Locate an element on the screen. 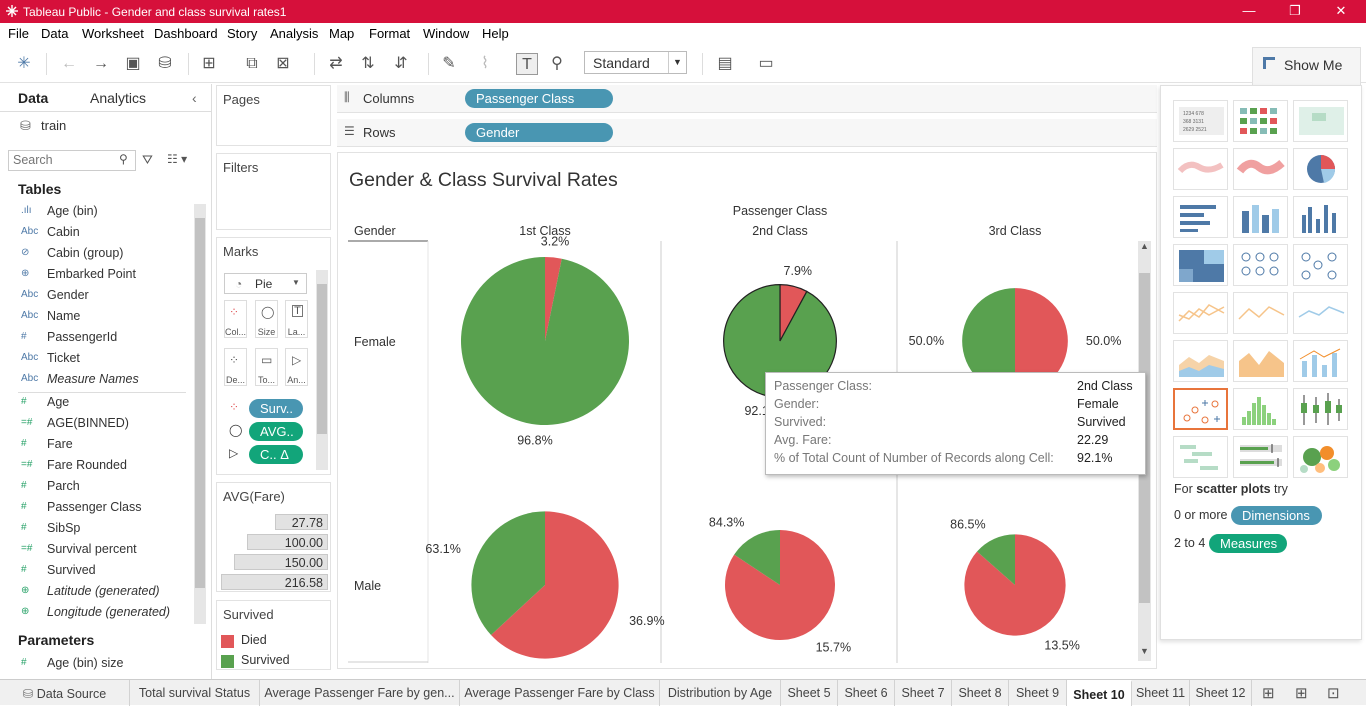 This screenshot has width=1366, height=706. menu-help: Help is located at coordinates (495, 33).